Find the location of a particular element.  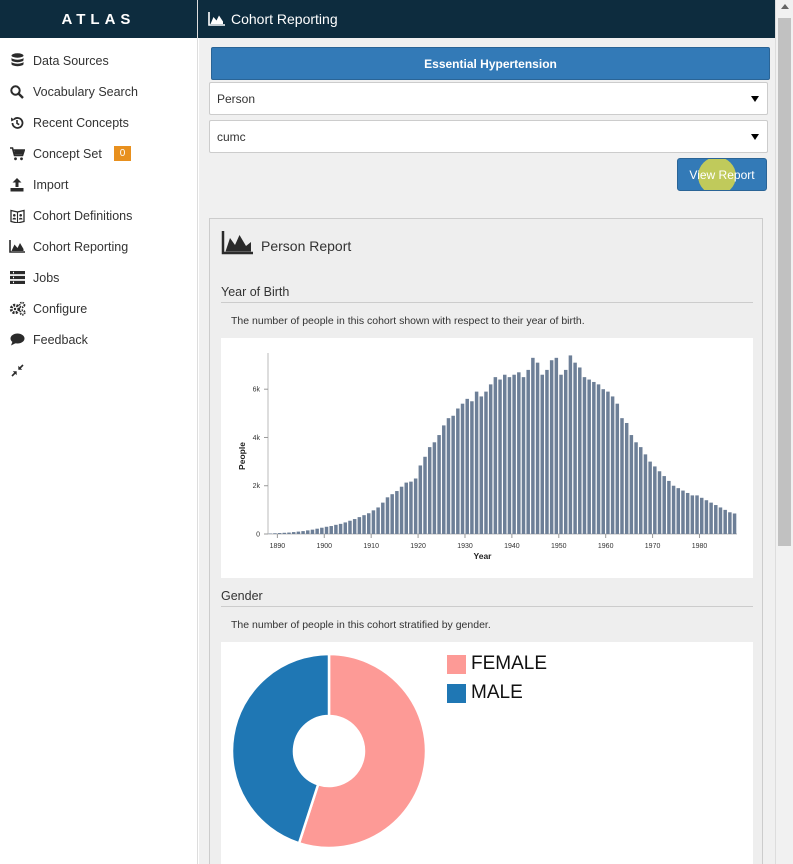

x-tick-label: 1930 is located at coordinates (465, 546).